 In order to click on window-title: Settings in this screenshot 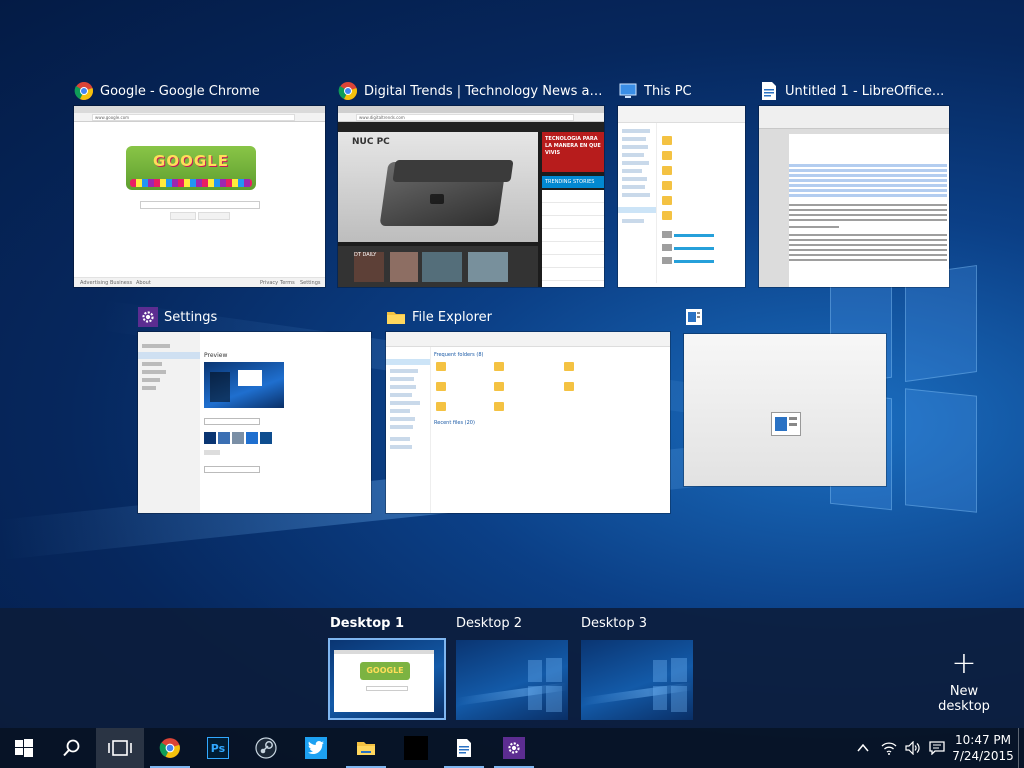, I will do `click(191, 317)`.